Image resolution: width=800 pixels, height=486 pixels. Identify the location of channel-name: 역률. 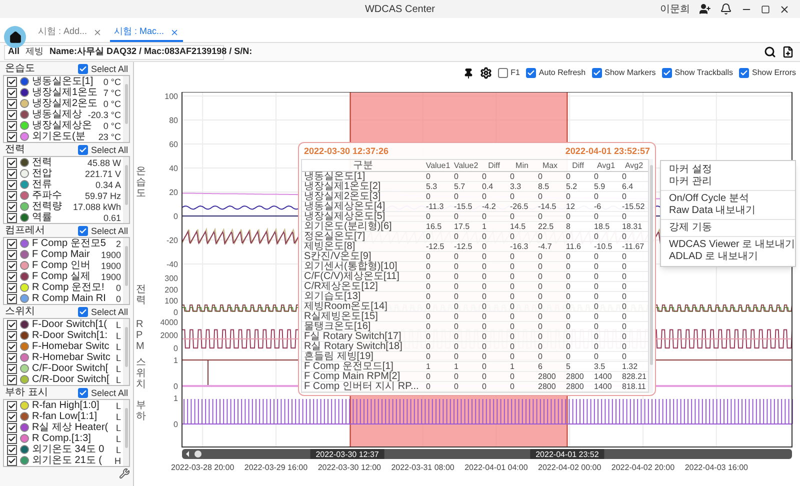
(66, 217).